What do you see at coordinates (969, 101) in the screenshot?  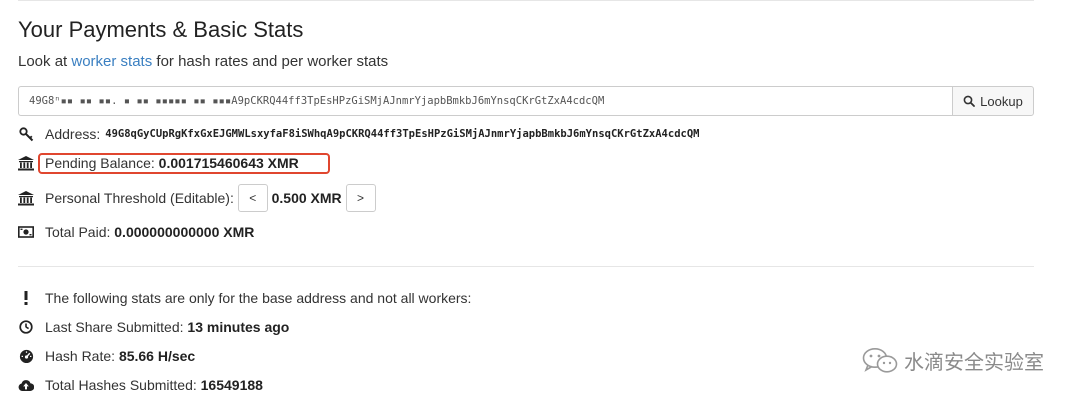 I see `search-icon` at bounding box center [969, 101].